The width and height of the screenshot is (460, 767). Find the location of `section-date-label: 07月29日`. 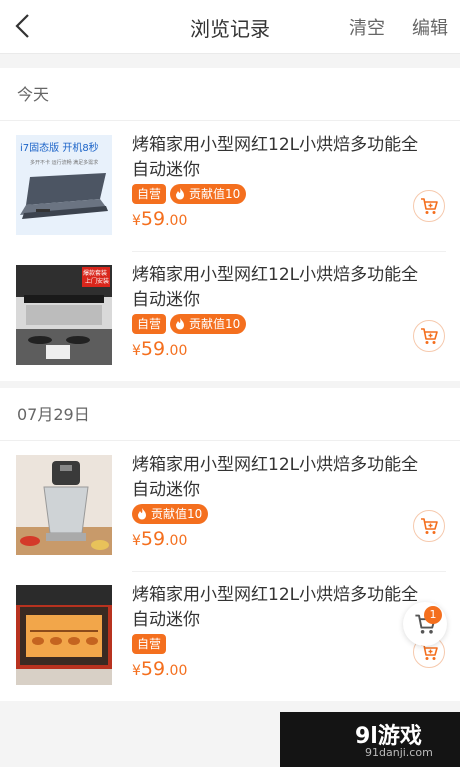

section-date-label: 07月29日 is located at coordinates (230, 414).